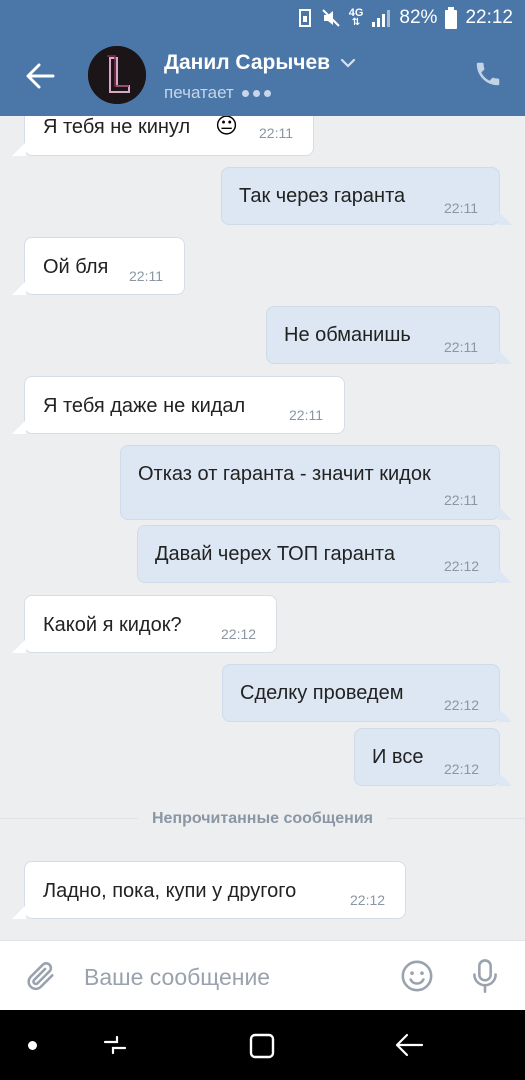 The width and height of the screenshot is (525, 1080). I want to click on contact-title: Данил Сарычев, so click(260, 63).